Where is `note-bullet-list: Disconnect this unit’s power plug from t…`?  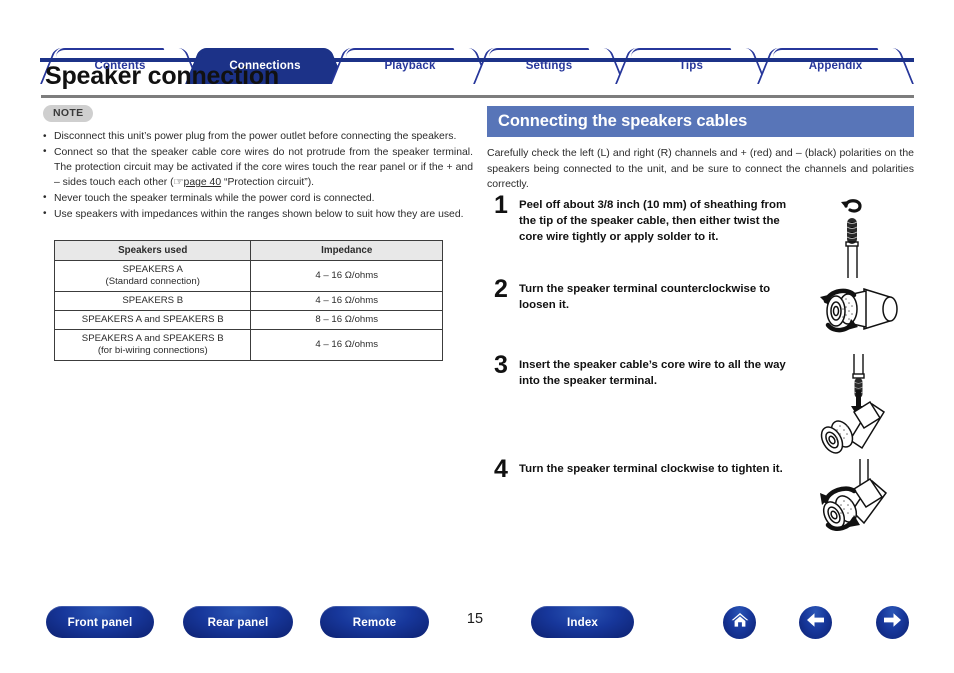 note-bullet-list: Disconnect this unit’s power plug from t… is located at coordinates (258, 175).